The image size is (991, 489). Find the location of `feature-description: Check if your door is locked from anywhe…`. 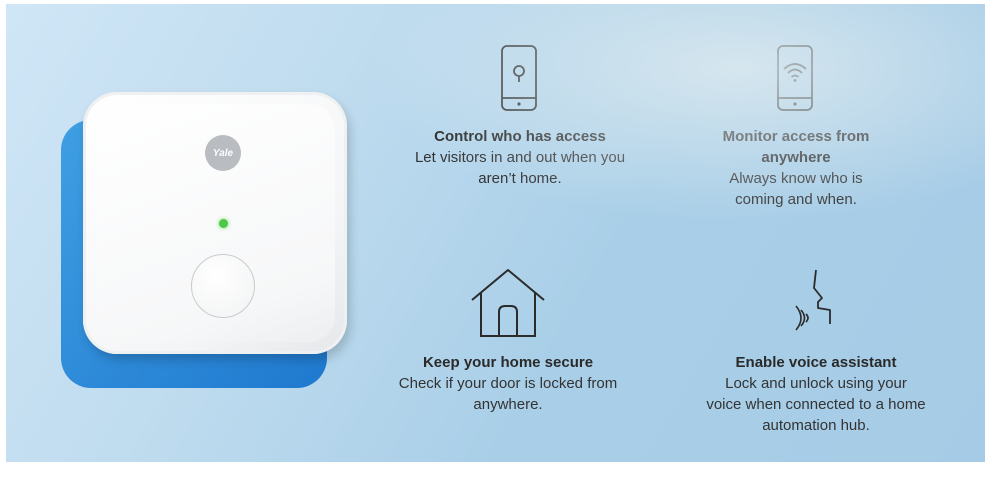

feature-description: Check if your door is locked from anywhe… is located at coordinates (508, 394).